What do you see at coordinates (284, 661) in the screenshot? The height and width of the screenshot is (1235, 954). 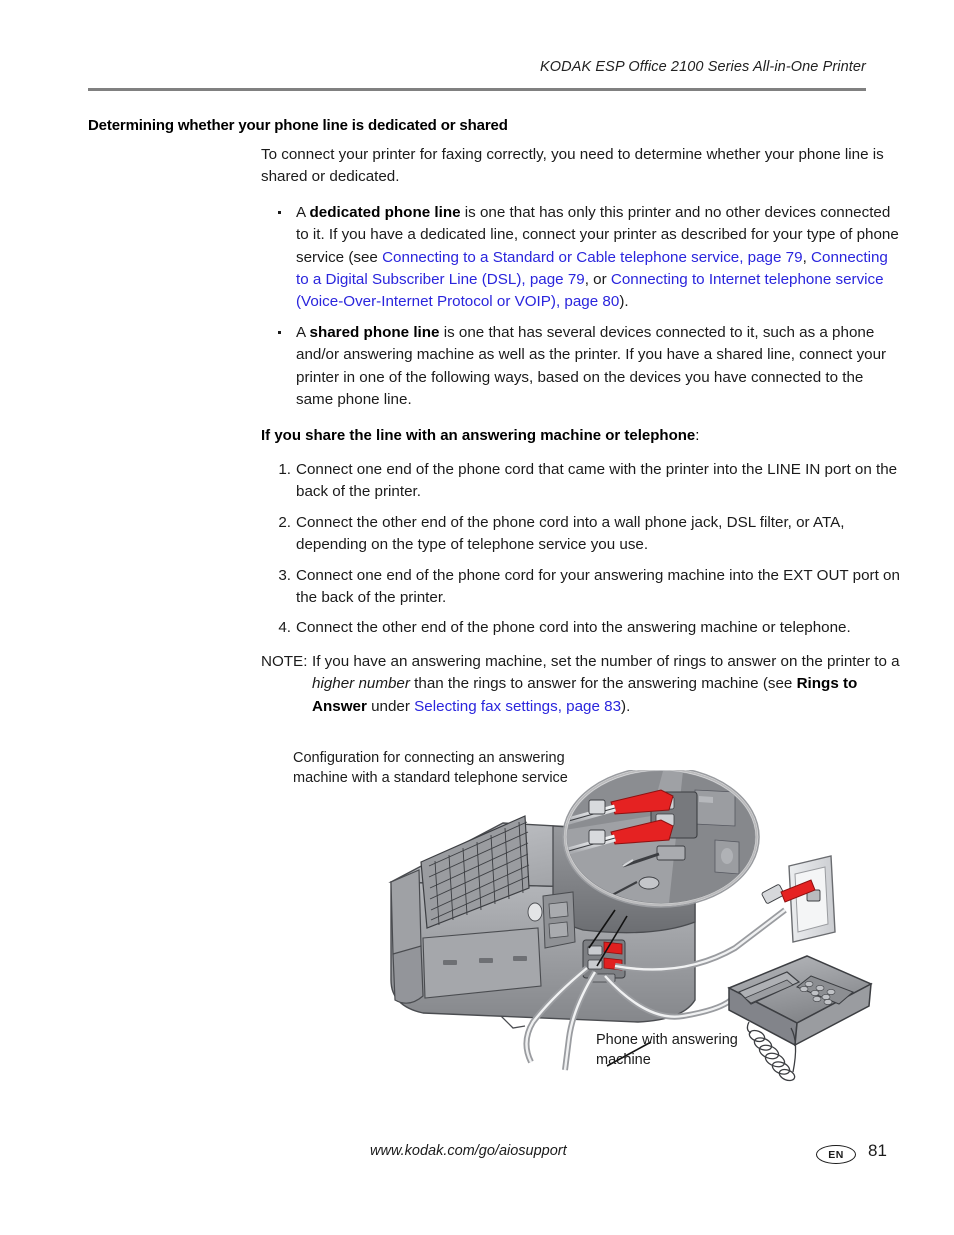 I see `note-label: NOTE:` at bounding box center [284, 661].